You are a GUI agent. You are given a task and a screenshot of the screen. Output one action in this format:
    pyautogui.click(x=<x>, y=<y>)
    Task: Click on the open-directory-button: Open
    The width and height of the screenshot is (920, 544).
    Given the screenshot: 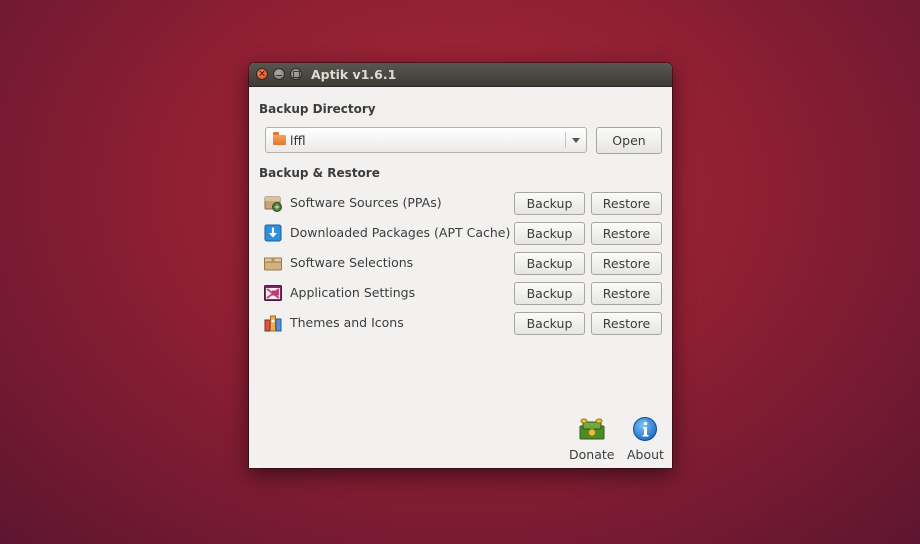 What is the action you would take?
    pyautogui.click(x=629, y=140)
    